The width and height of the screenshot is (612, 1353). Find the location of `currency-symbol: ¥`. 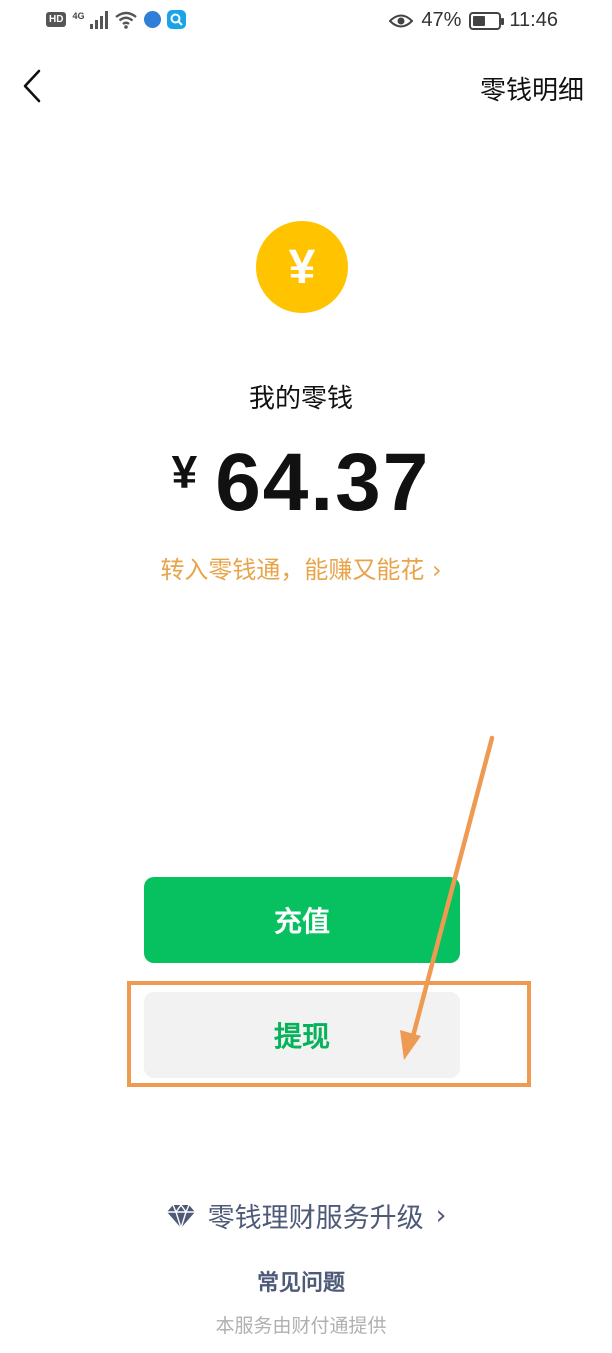

currency-symbol: ¥ is located at coordinates (184, 472).